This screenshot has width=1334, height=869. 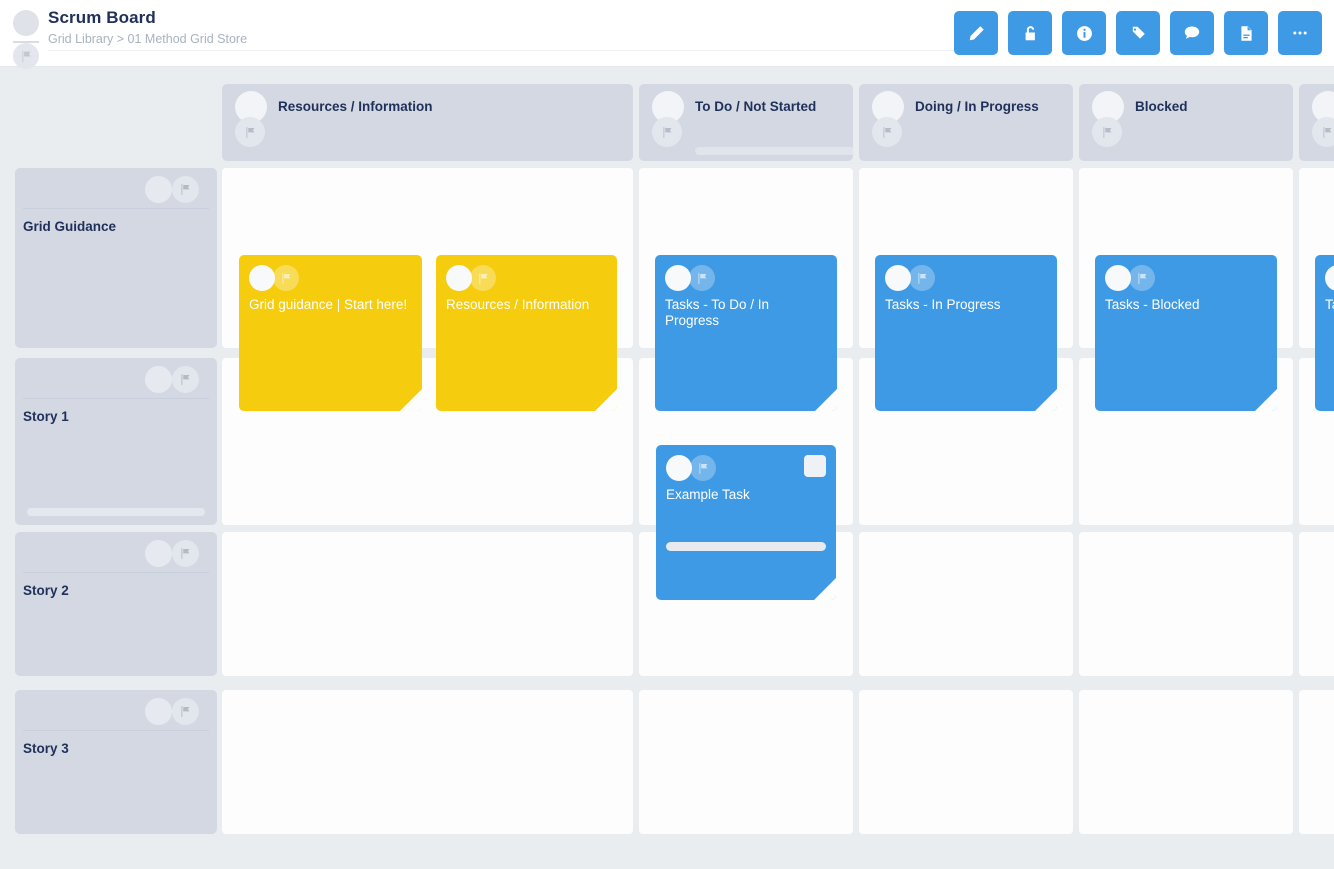 What do you see at coordinates (116, 258) in the screenshot?
I see `row-header: Grid Guidance` at bounding box center [116, 258].